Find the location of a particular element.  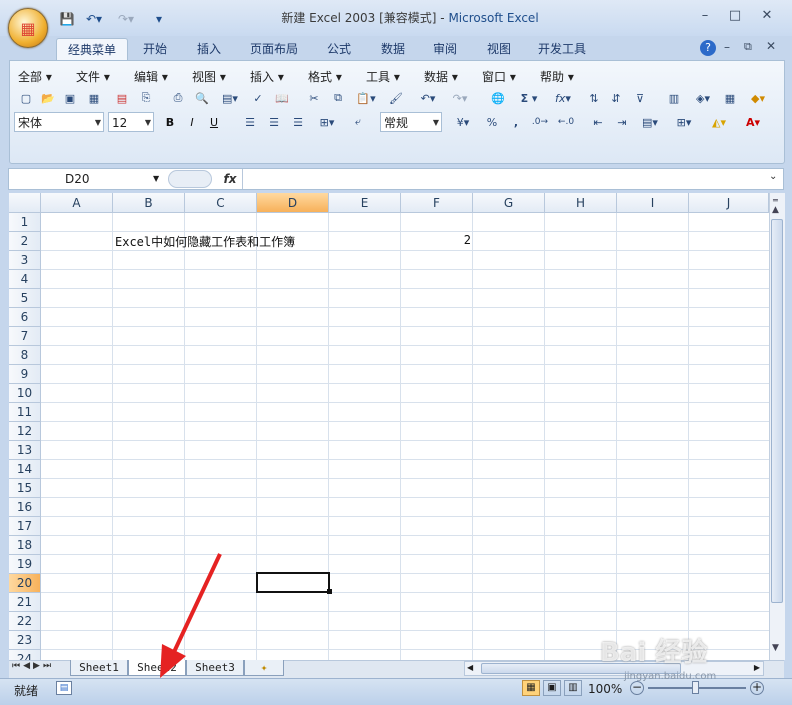

row-header: 2 is located at coordinates (25, 241).